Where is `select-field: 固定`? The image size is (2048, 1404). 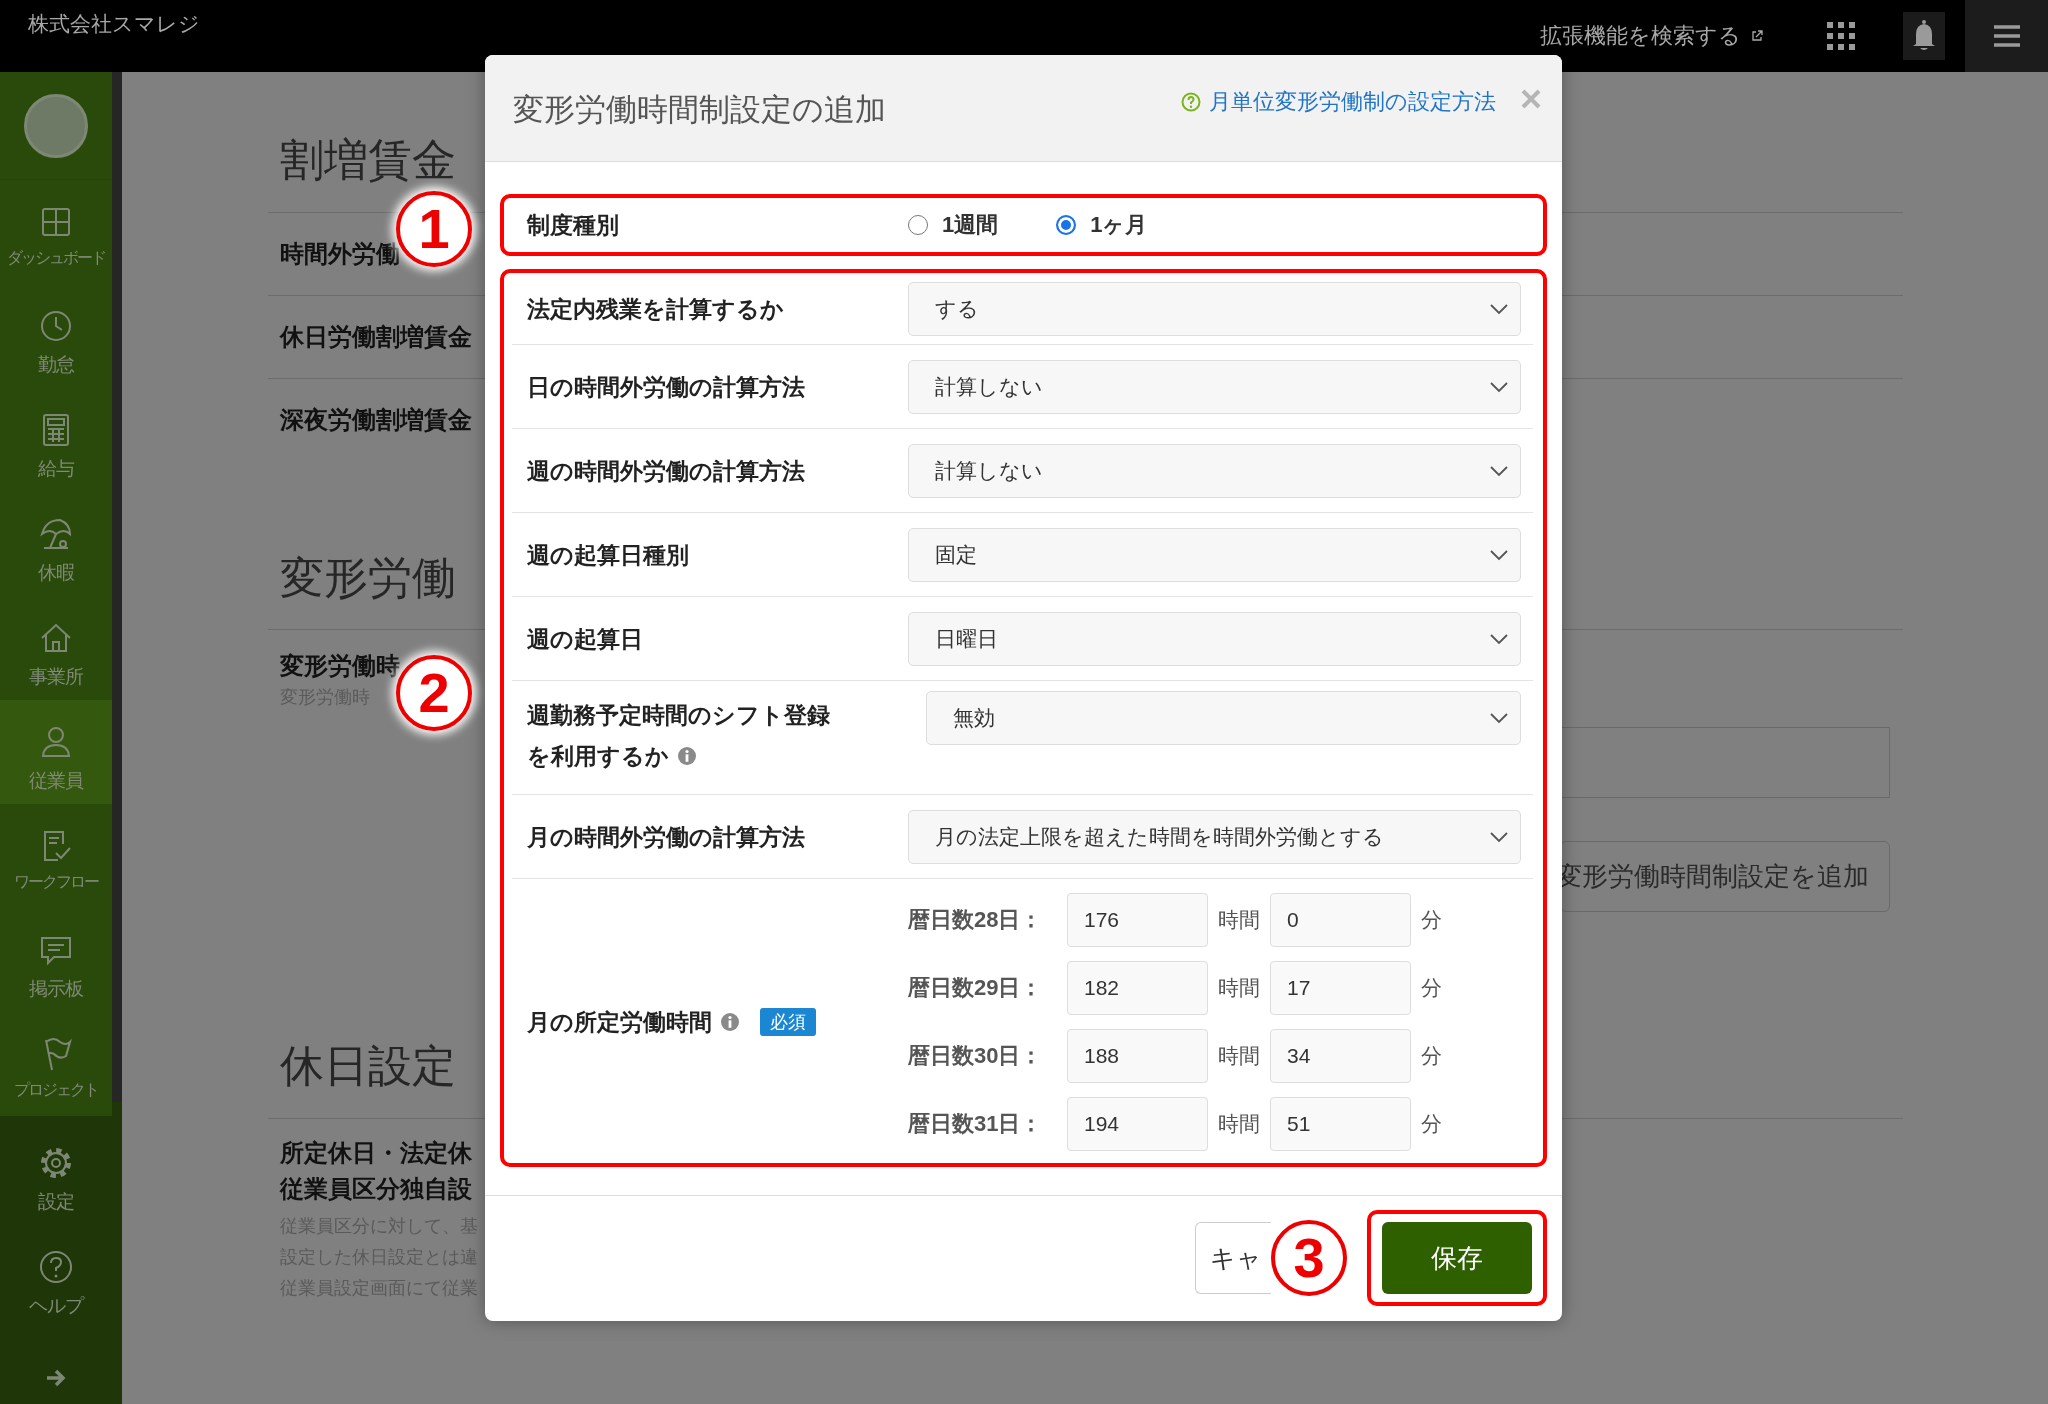
select-field: 固定 is located at coordinates (1214, 554).